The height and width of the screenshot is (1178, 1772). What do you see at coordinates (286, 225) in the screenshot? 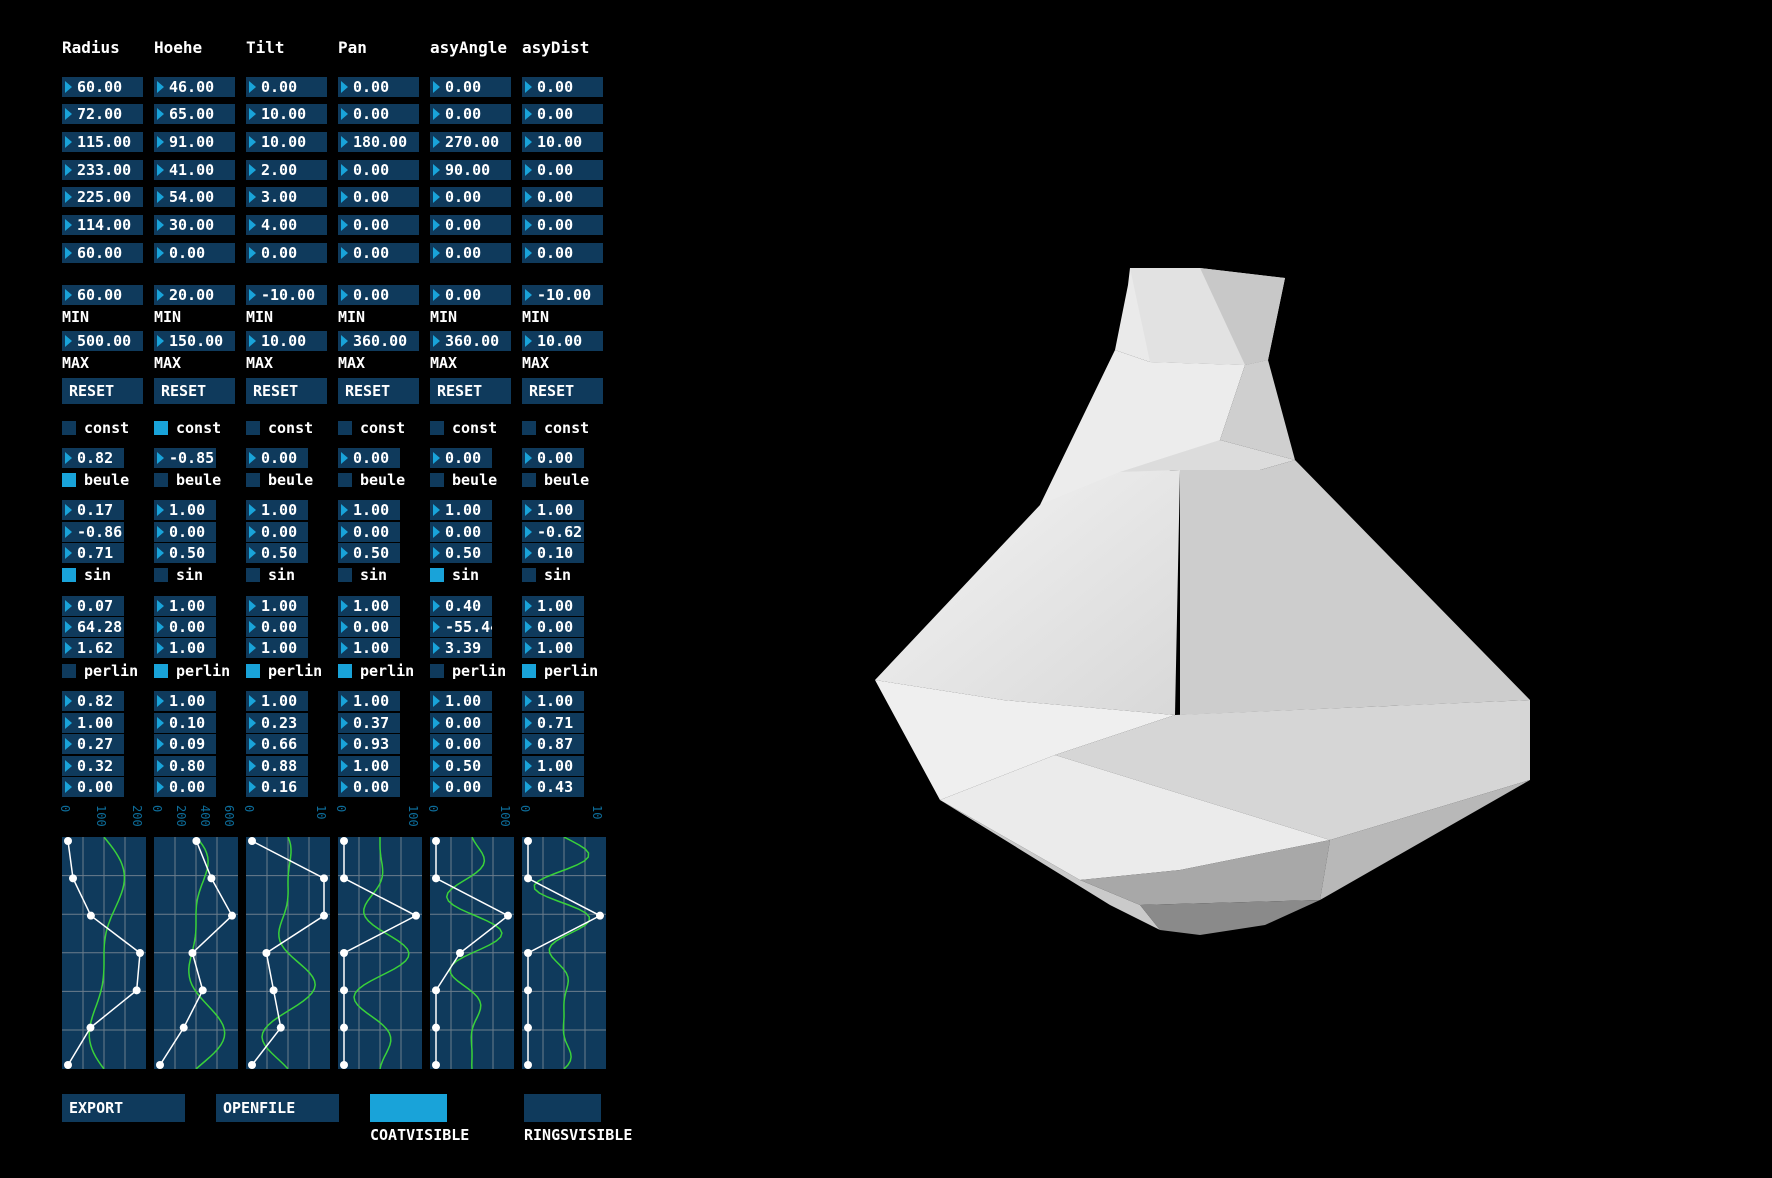
I see `number-box: 4.00` at bounding box center [286, 225].